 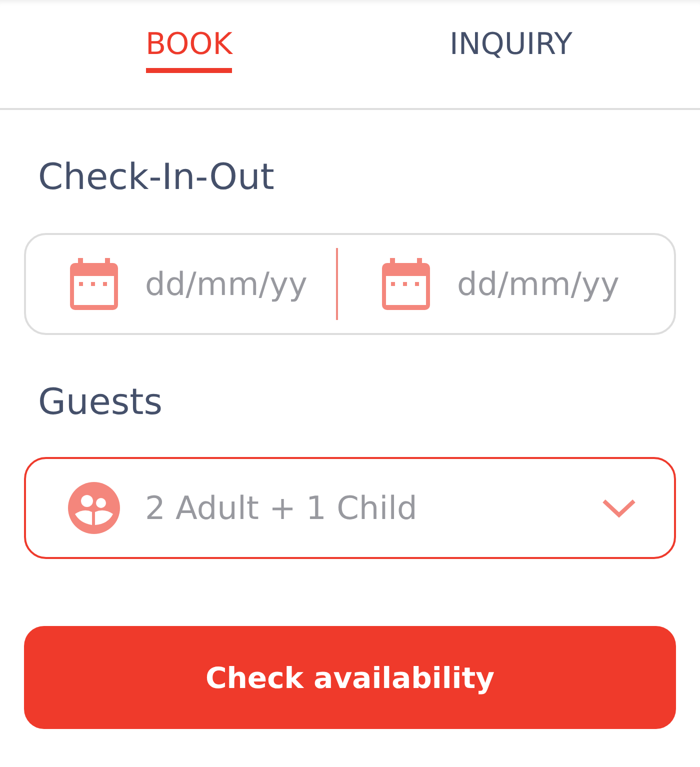 I want to click on tab: INQUIRY, so click(x=511, y=50).